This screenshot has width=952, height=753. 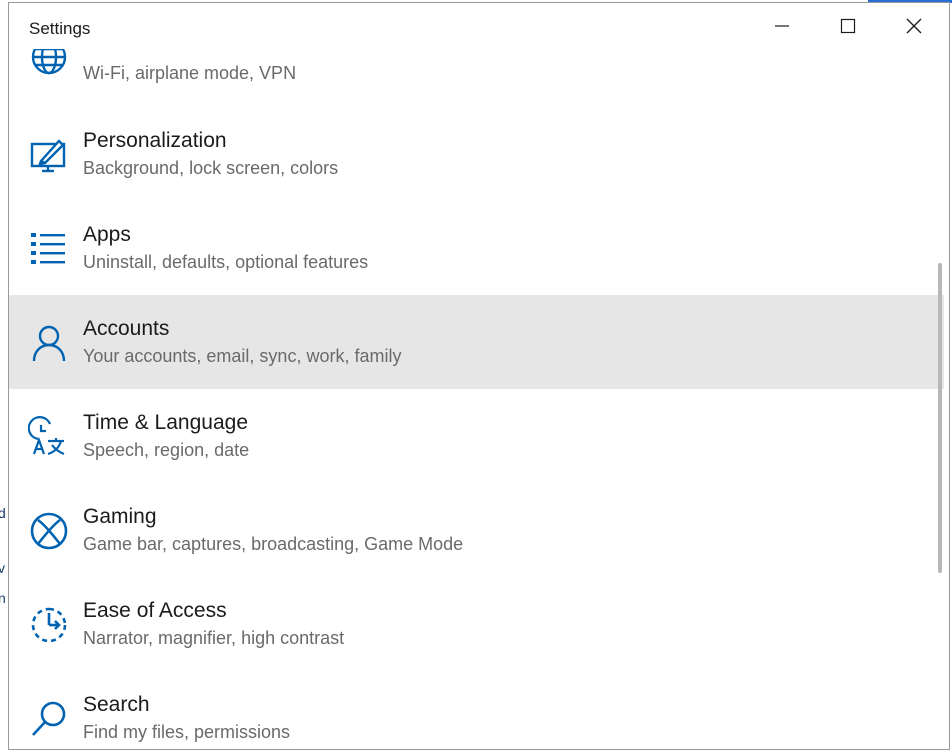 What do you see at coordinates (49, 155) in the screenshot?
I see `personalization-icon` at bounding box center [49, 155].